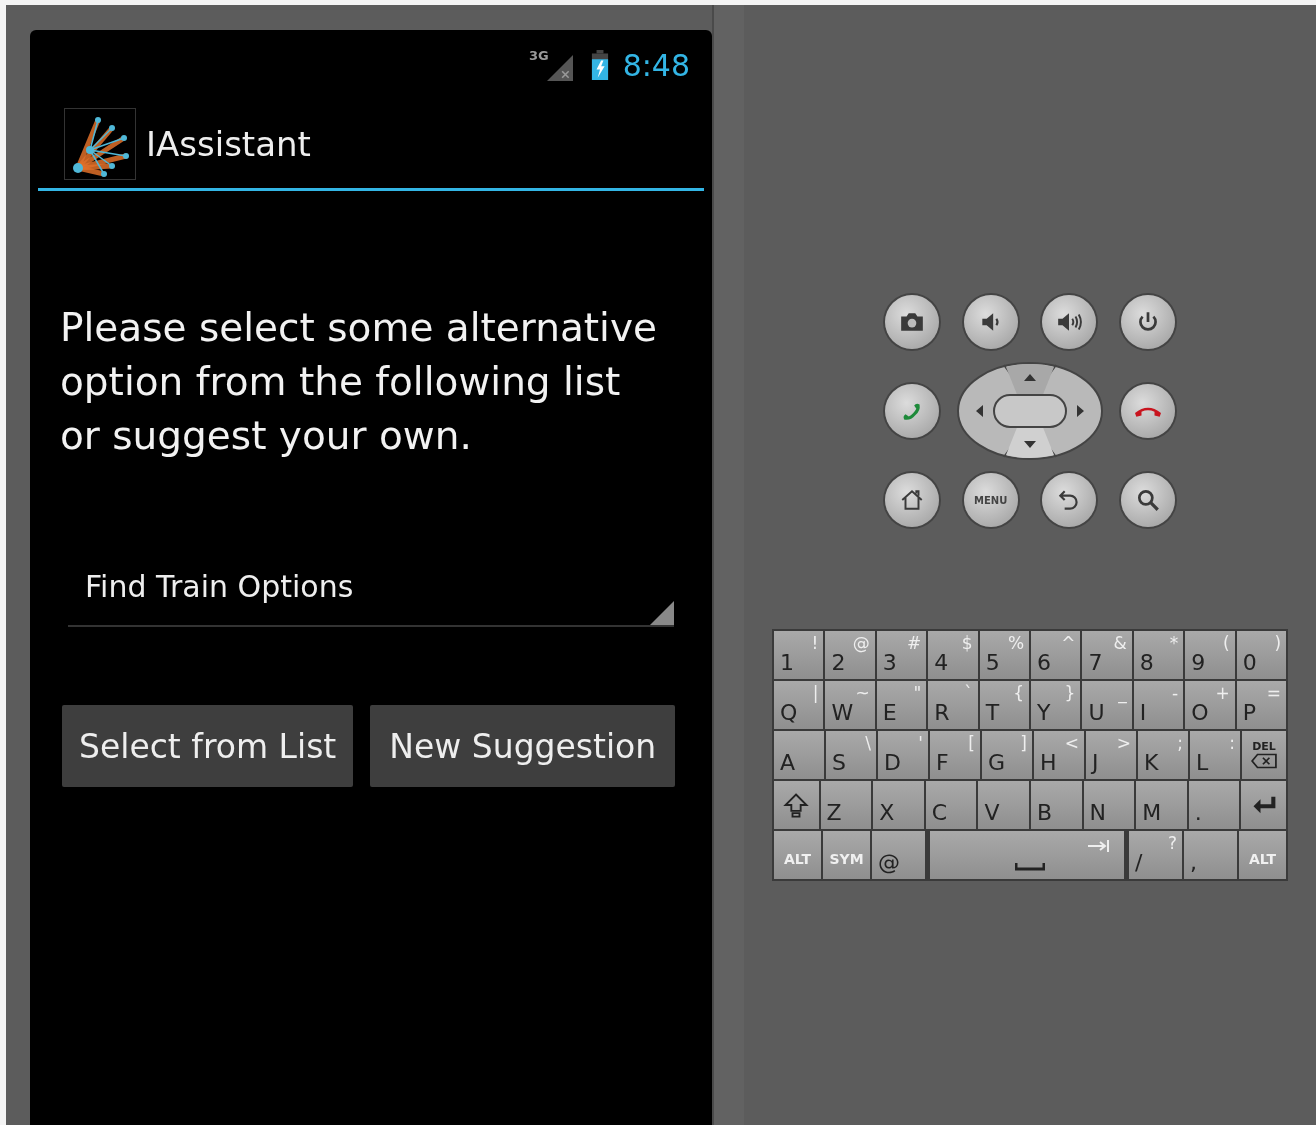 The width and height of the screenshot is (1316, 1125). I want to click on alt-symbol: @, so click(861, 643).